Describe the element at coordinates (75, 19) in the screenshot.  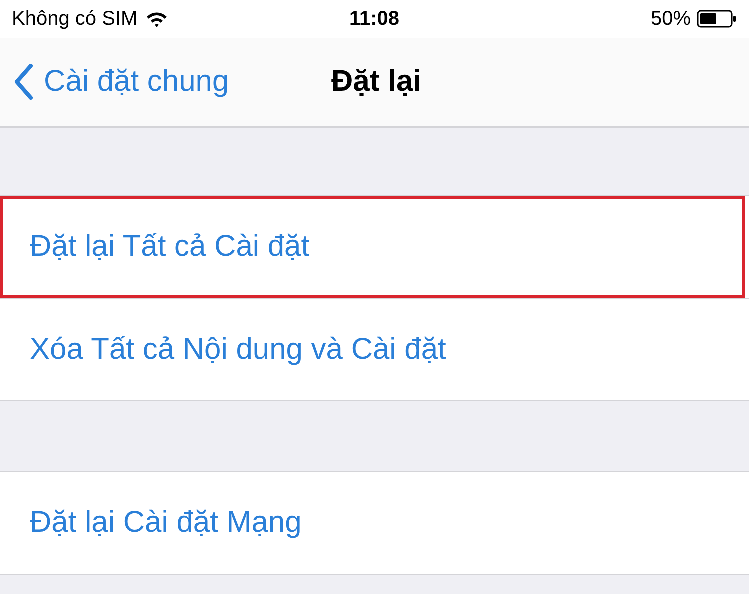
I see `carrier-label: Không có SIM` at that location.